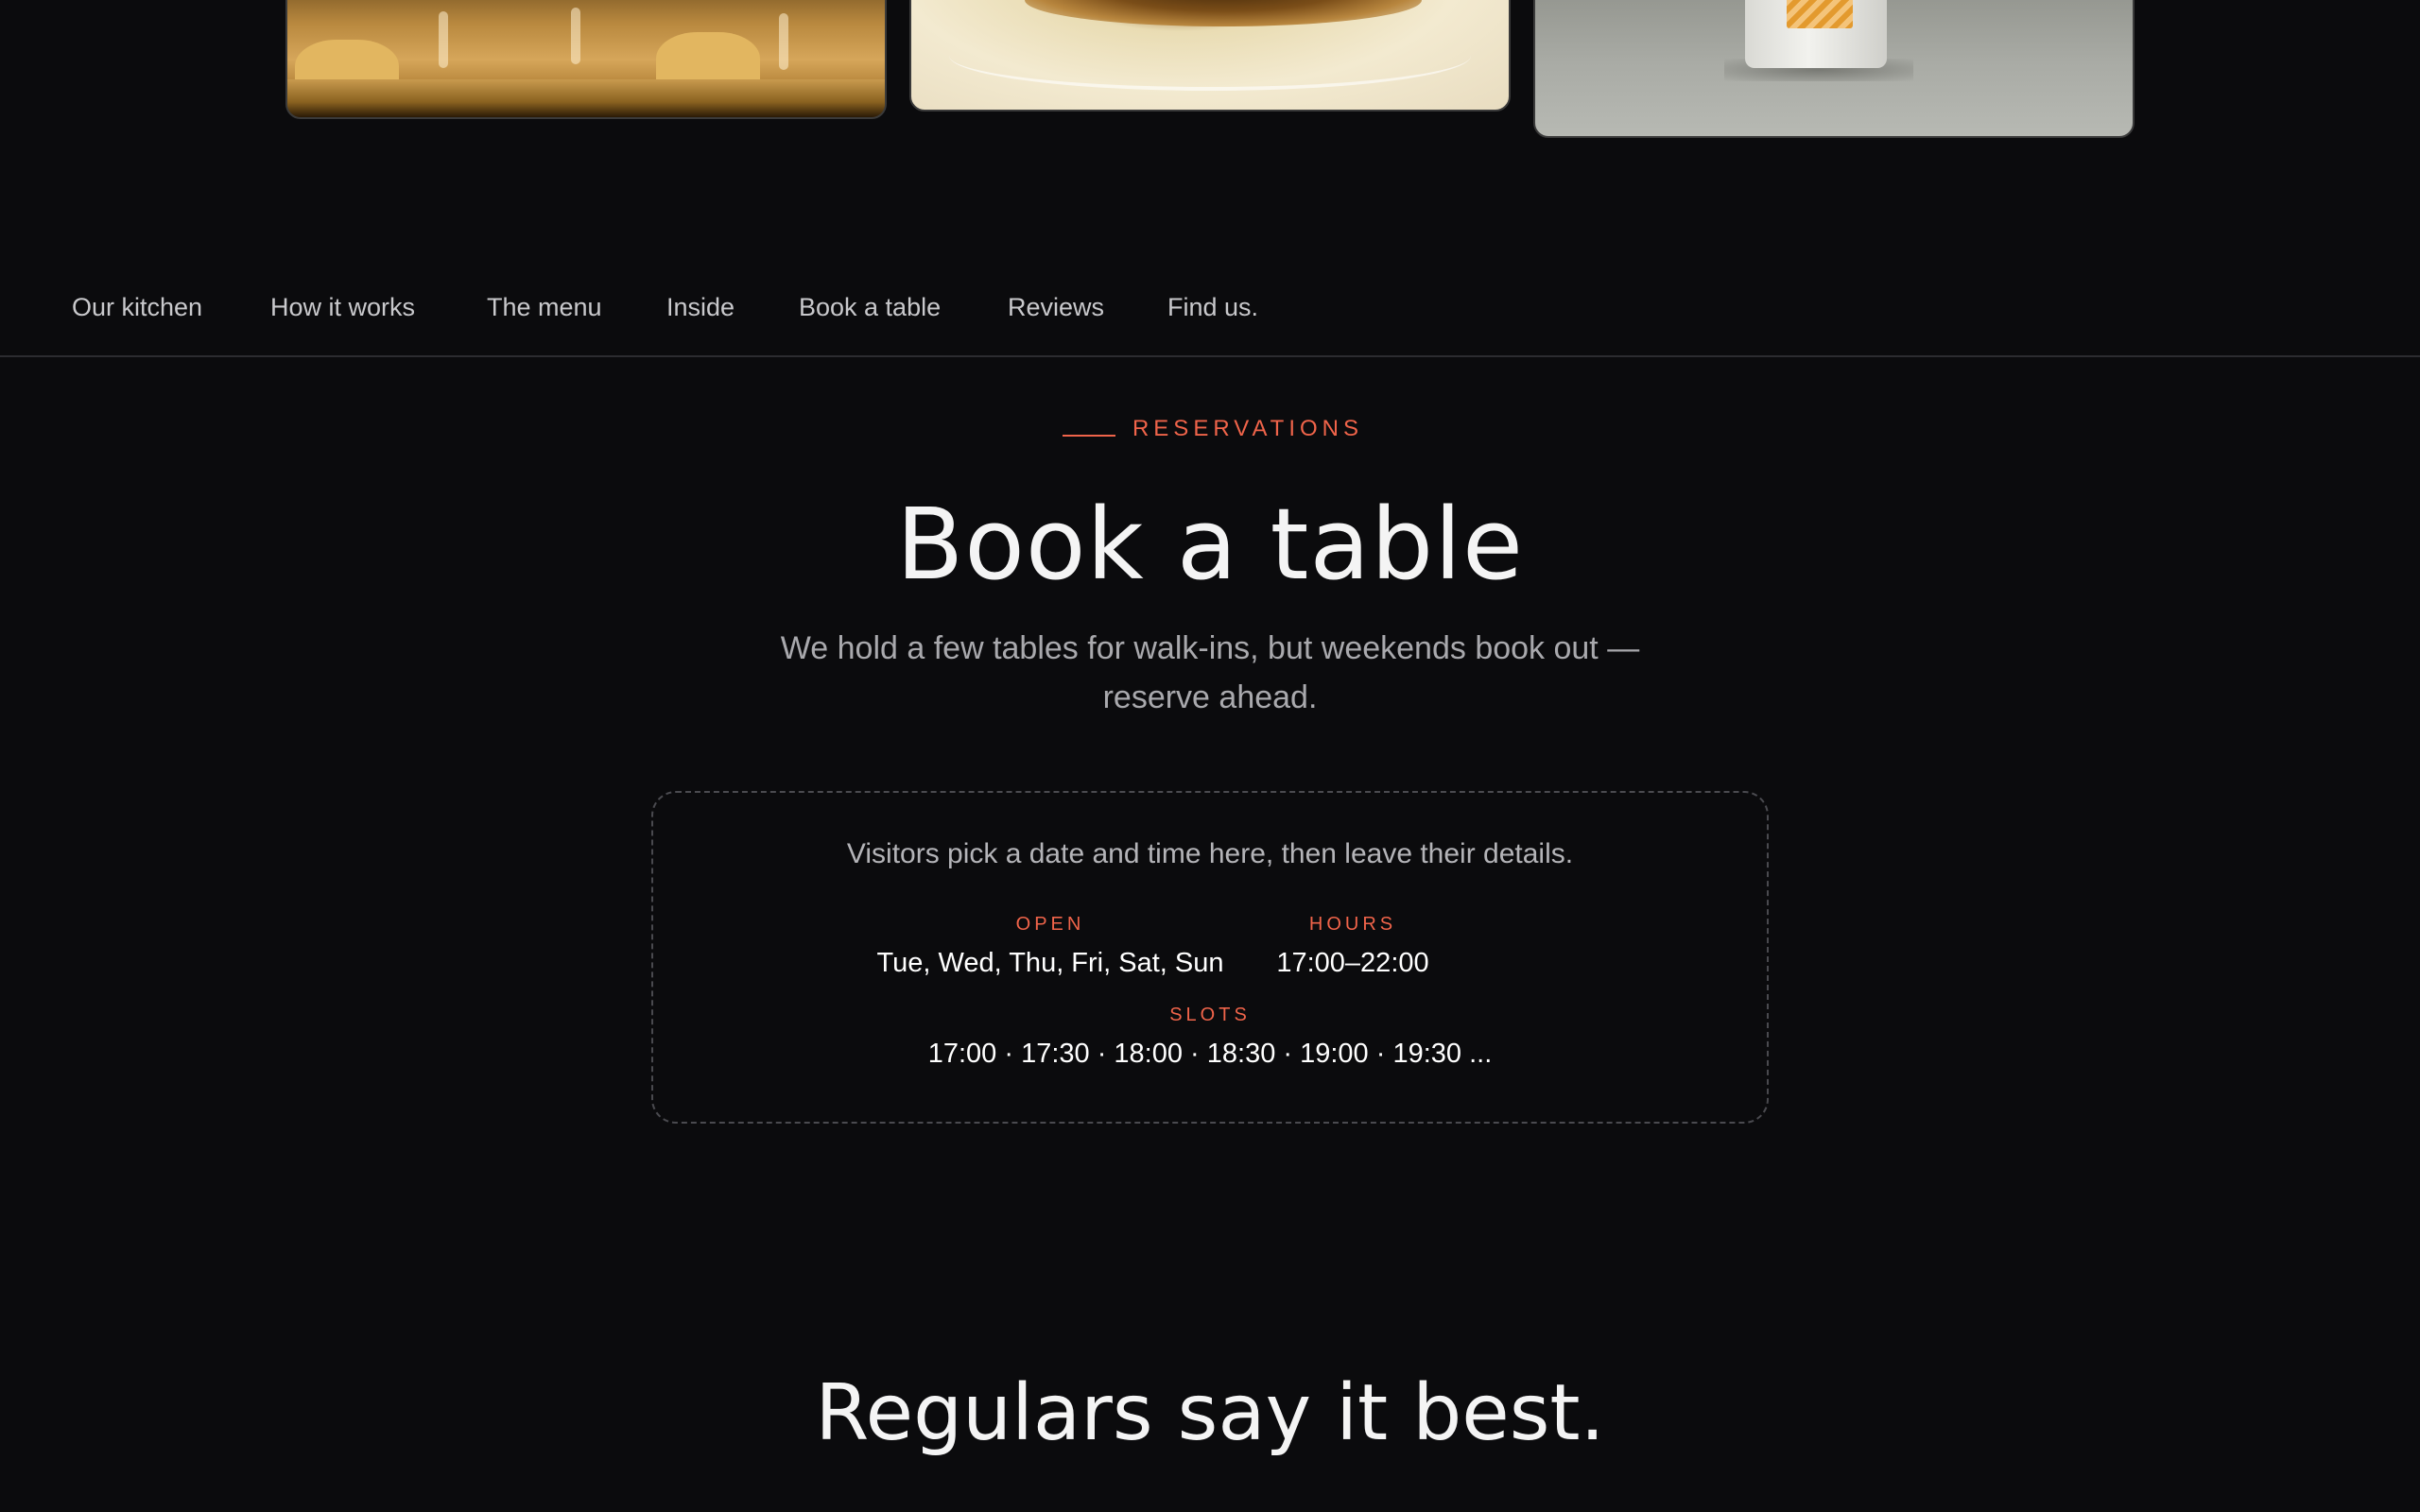 This screenshot has height=1512, width=2420. I want to click on coffee-bag-shape, so click(1816, 34).